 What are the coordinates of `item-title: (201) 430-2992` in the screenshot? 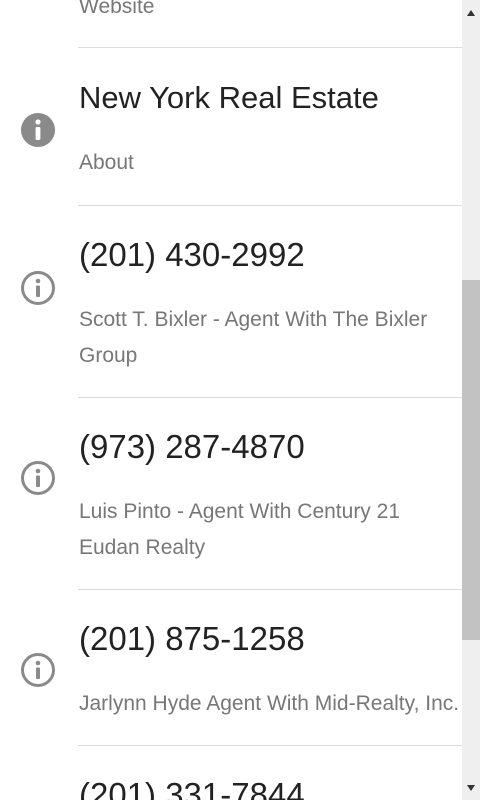 It's located at (192, 254).